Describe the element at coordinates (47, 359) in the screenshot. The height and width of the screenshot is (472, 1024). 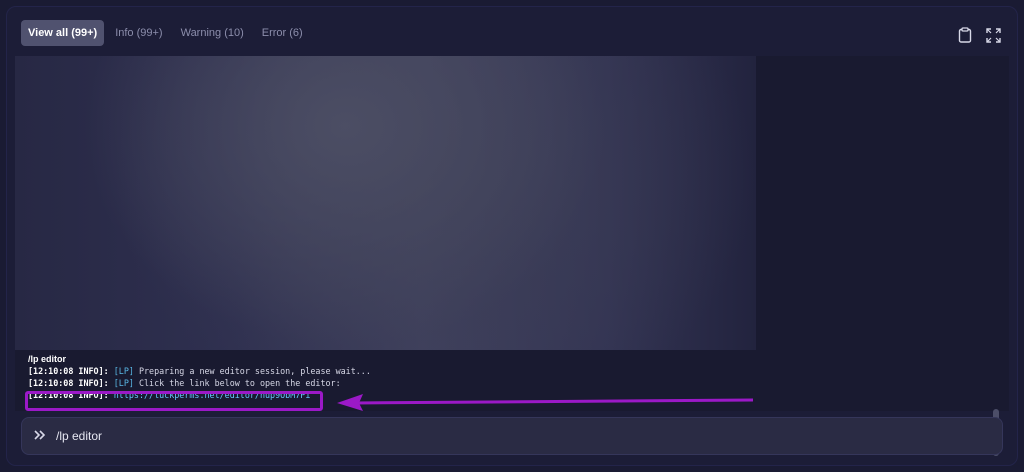
I see `command-echo: /lp editor` at that location.